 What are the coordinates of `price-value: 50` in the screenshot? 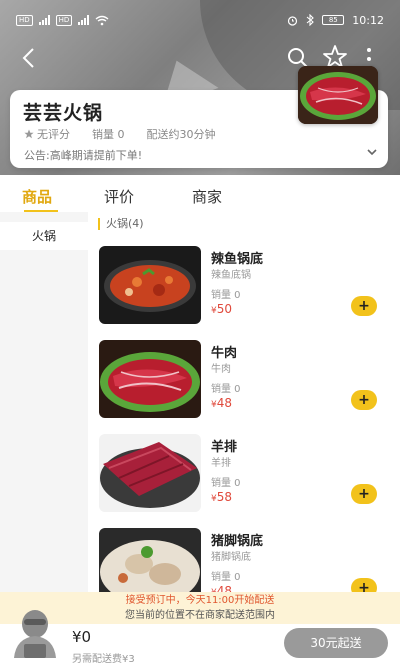 It's located at (224, 309).